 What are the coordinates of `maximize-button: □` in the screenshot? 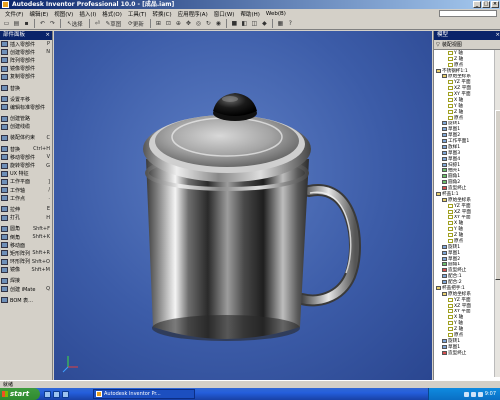 It's located at (486, 4).